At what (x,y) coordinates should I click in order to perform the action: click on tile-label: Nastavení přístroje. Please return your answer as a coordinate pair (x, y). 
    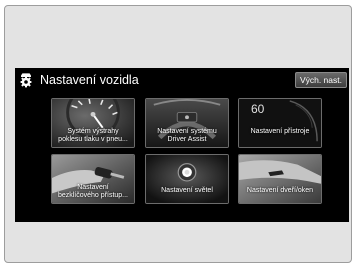
    Looking at the image, I should click on (280, 131).